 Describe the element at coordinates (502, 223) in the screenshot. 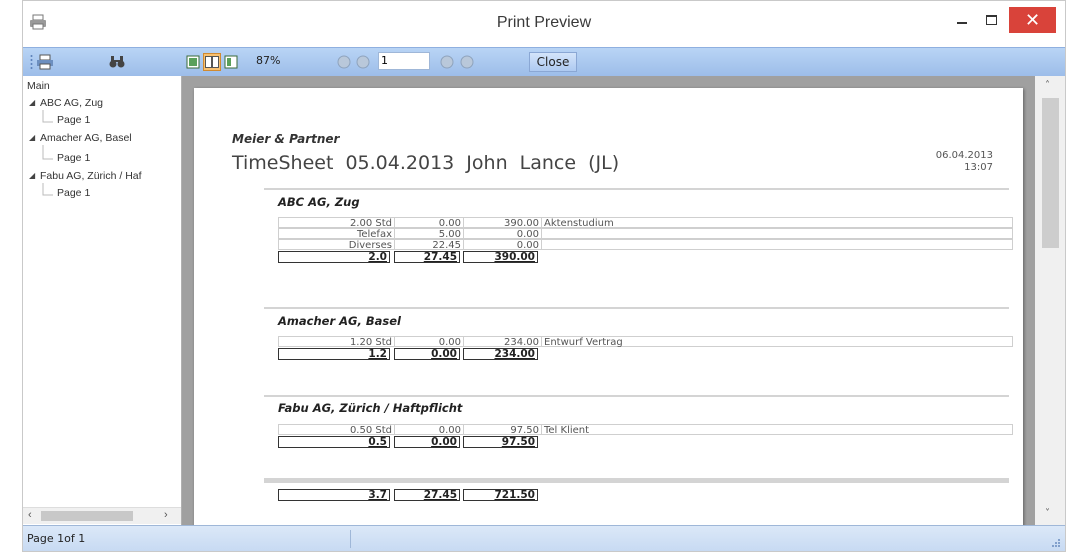

I see `amount-cell: 390.00` at that location.